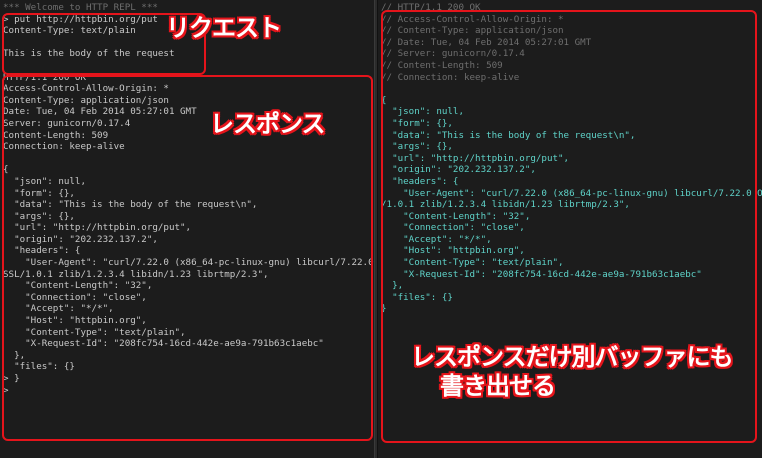 The height and width of the screenshot is (458, 762). What do you see at coordinates (572, 357) in the screenshot?
I see `buffer-annotation-label-line1: レスポンスだけ別バッファにも` at bounding box center [572, 357].